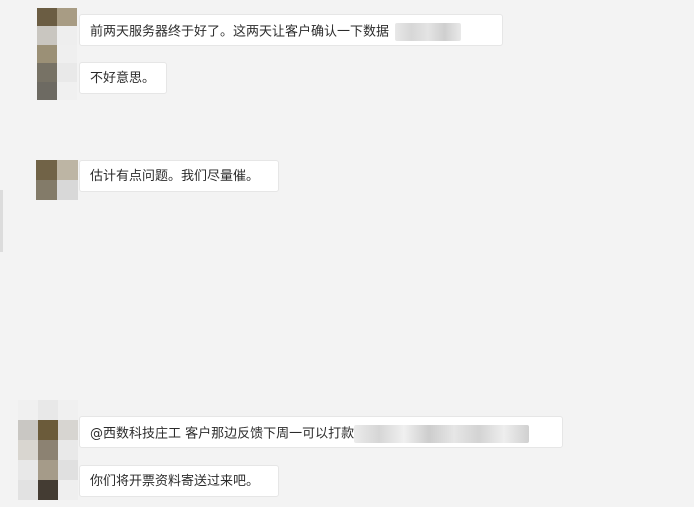 Image resolution: width=694 pixels, height=507 pixels. What do you see at coordinates (175, 176) in the screenshot?
I see `message-text: 估计有点问题。我们尽量催。` at bounding box center [175, 176].